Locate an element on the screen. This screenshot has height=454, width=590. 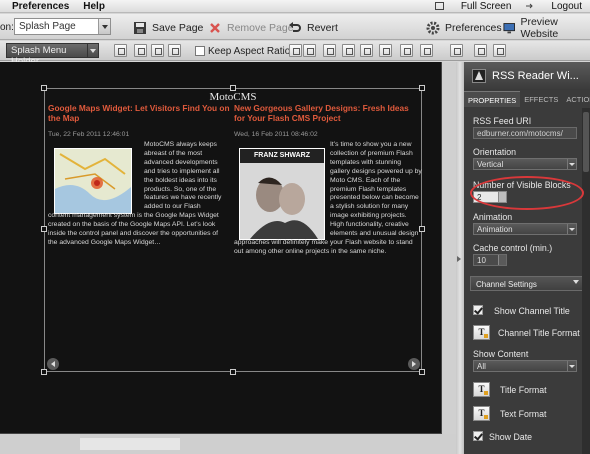
aspect-ratio-checkbox is located at coordinates (200, 51).